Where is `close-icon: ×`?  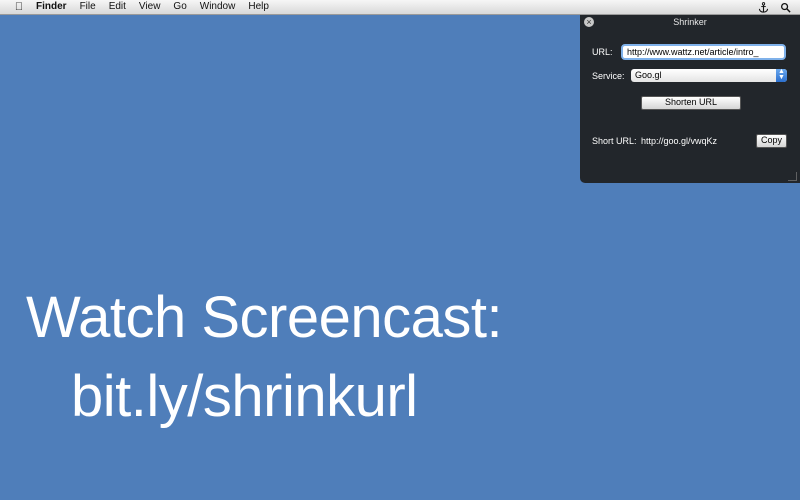 close-icon: × is located at coordinates (589, 22).